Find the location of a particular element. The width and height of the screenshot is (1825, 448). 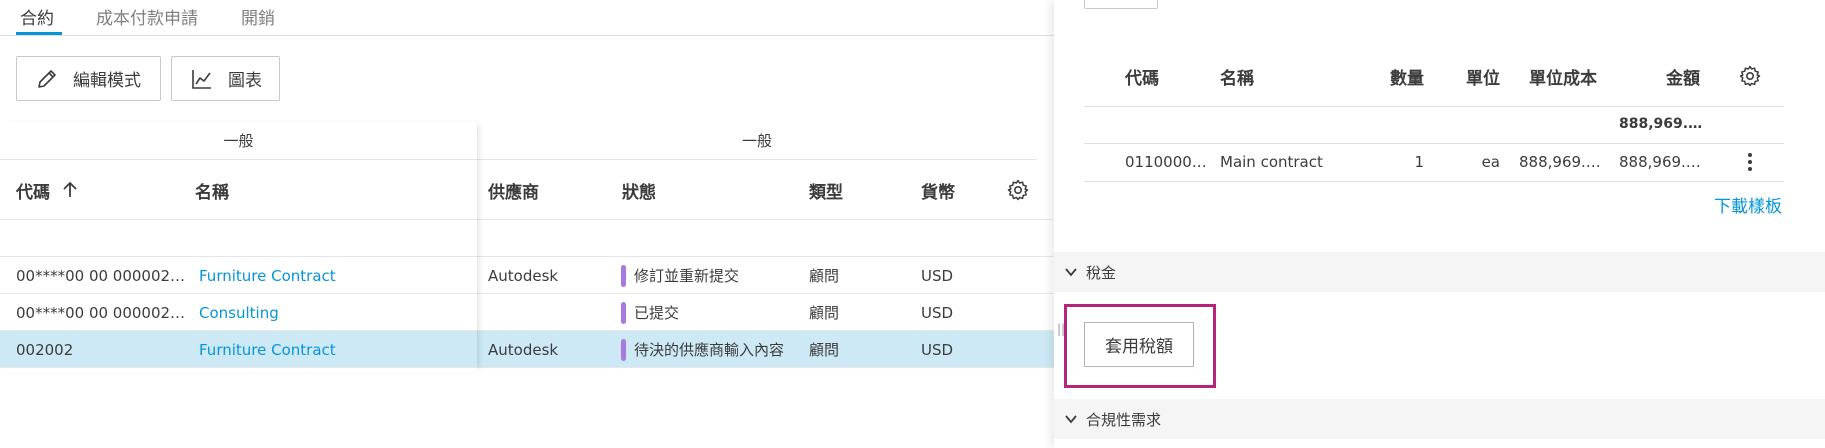

compliance-section-title: 合規性需求 is located at coordinates (1124, 419).